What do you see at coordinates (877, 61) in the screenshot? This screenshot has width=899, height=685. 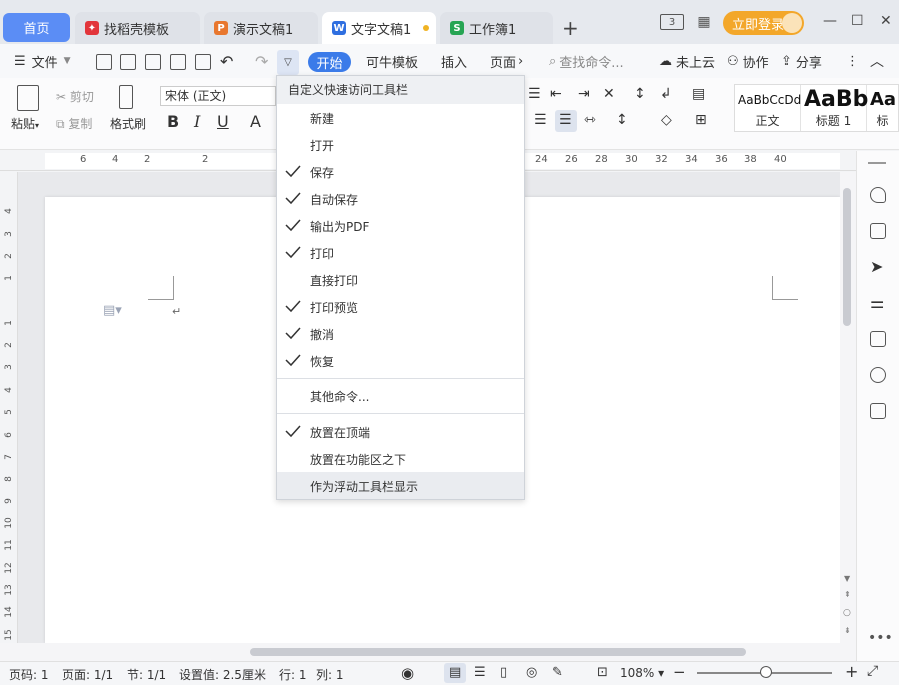 I see `collapse-ribbon-icon: ︿` at bounding box center [877, 61].